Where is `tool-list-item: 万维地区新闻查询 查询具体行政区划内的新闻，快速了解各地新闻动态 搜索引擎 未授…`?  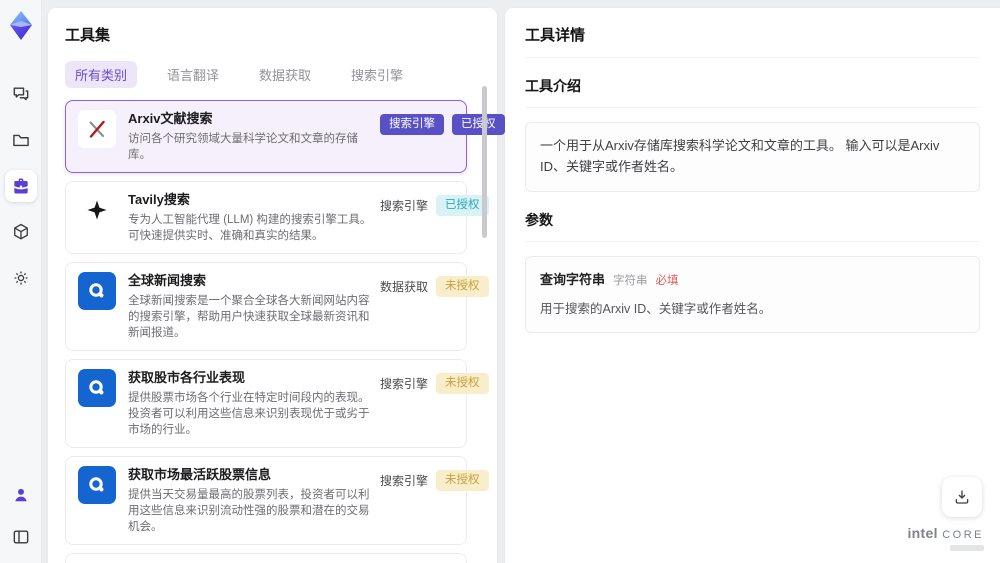
tool-list-item: 万维地区新闻查询 查询具体行政区划内的新闻，快速了解各地新闻动态 搜索引擎 未授… is located at coordinates (266, 558).